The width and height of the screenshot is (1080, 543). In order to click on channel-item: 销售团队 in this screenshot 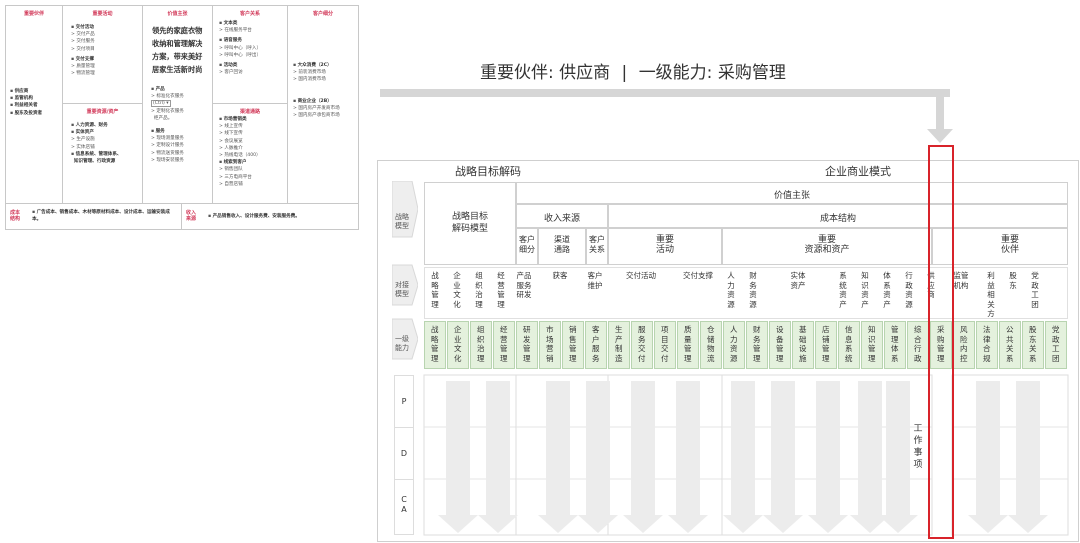, I will do `click(233, 170)`.